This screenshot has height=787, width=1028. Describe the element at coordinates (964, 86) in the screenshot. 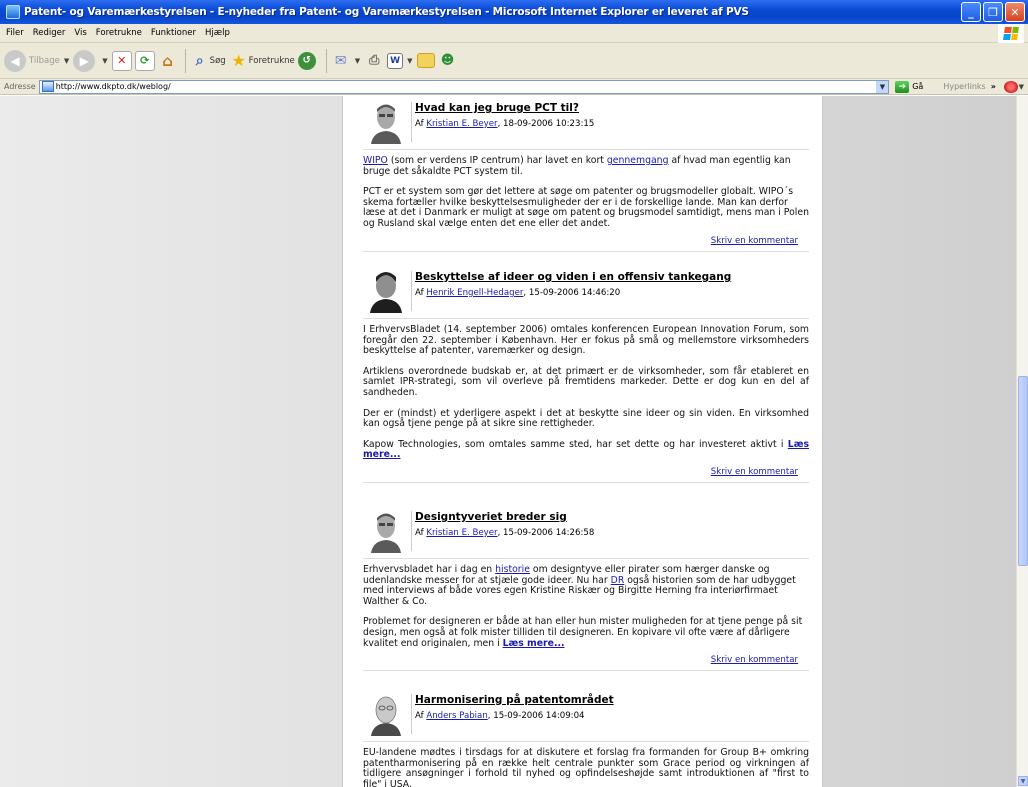

I see `links-label: Hyperlinks` at that location.